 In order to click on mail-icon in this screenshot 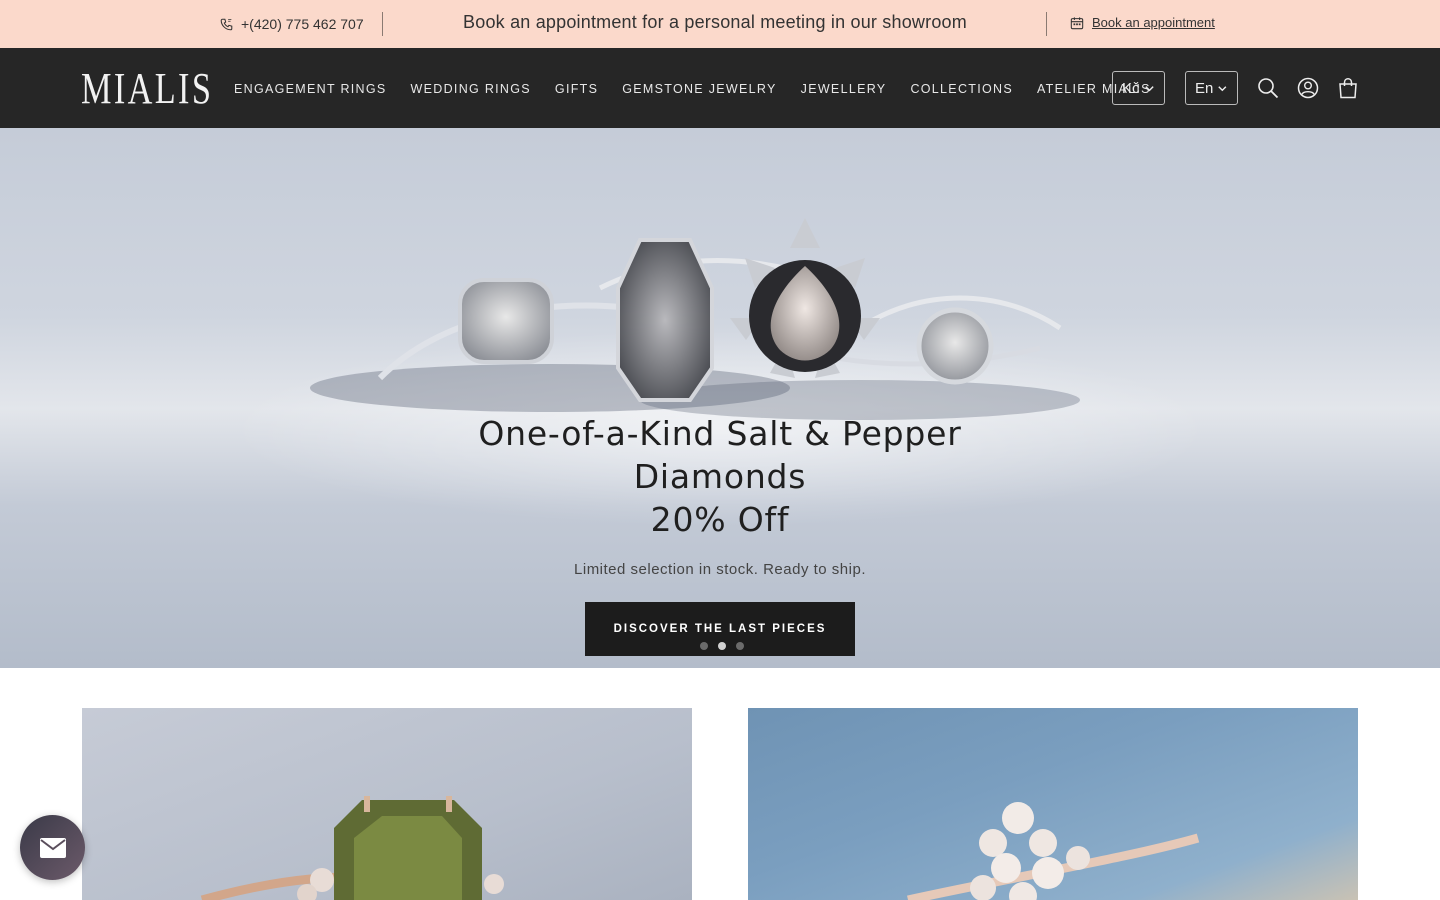, I will do `click(52, 847)`.